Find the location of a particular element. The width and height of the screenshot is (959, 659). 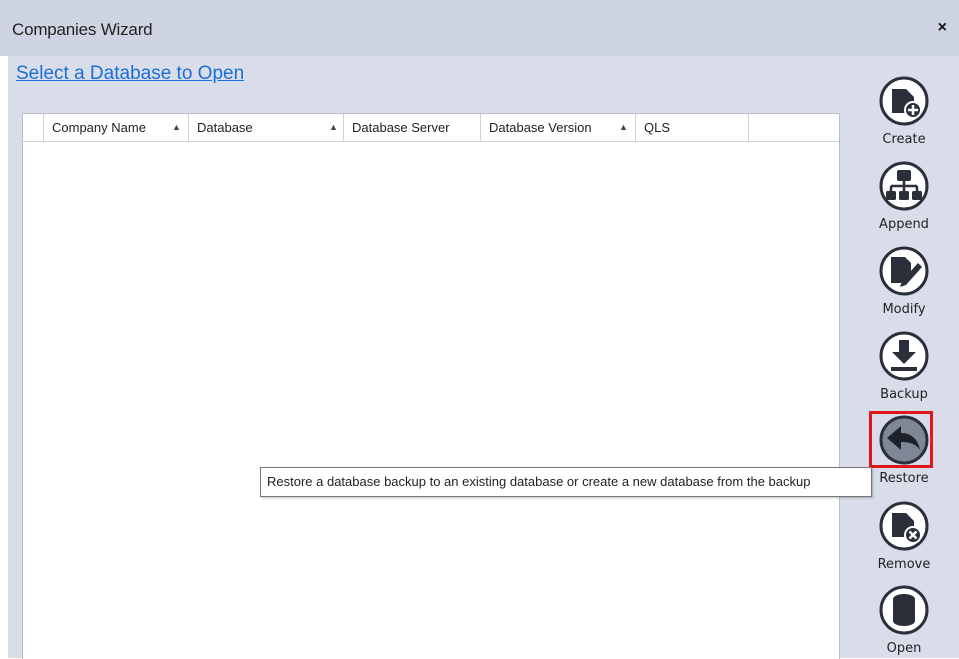

column-header-database: Database ▲ is located at coordinates (266, 127).